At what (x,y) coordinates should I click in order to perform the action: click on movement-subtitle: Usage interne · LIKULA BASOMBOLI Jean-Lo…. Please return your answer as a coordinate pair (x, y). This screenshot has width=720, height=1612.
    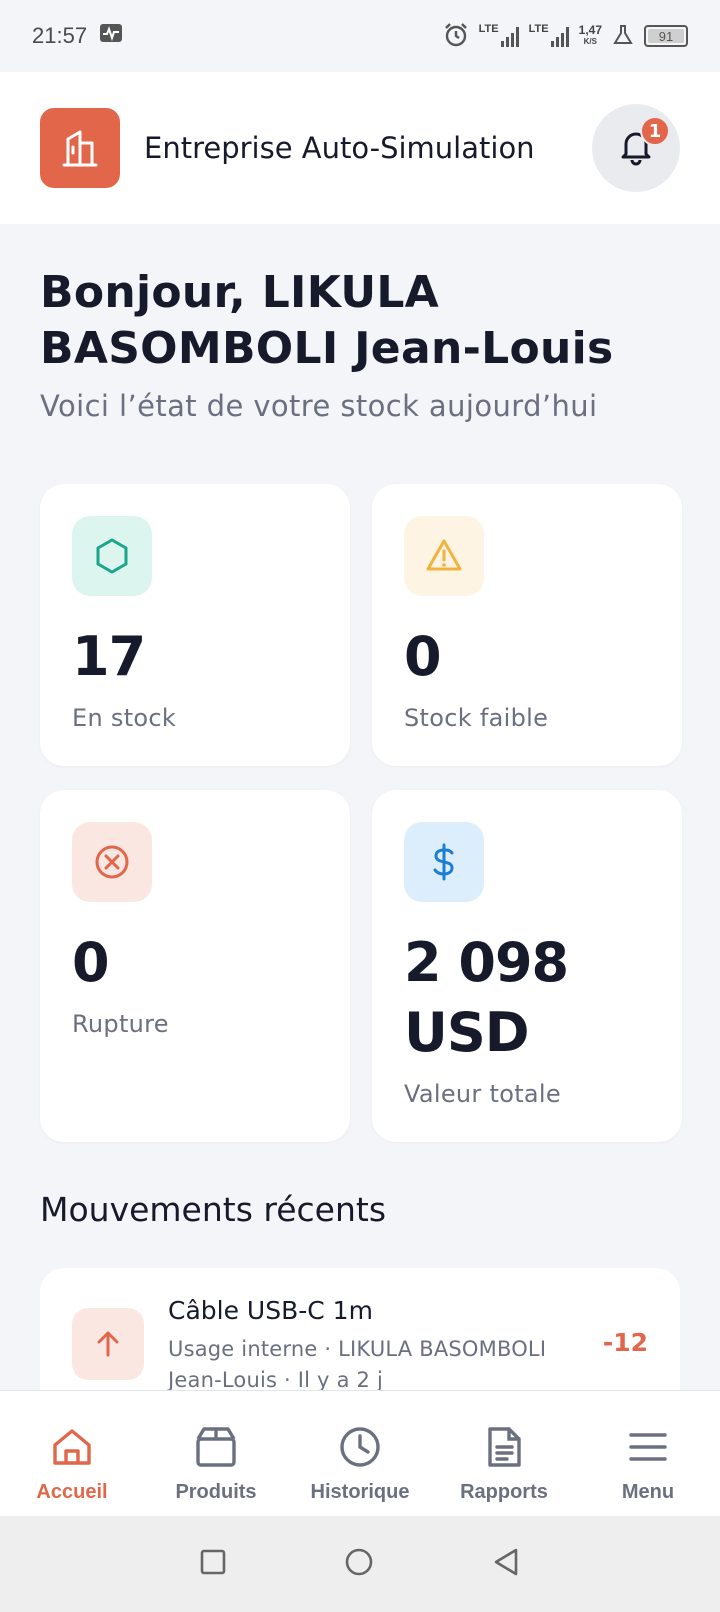
    Looking at the image, I should click on (357, 1364).